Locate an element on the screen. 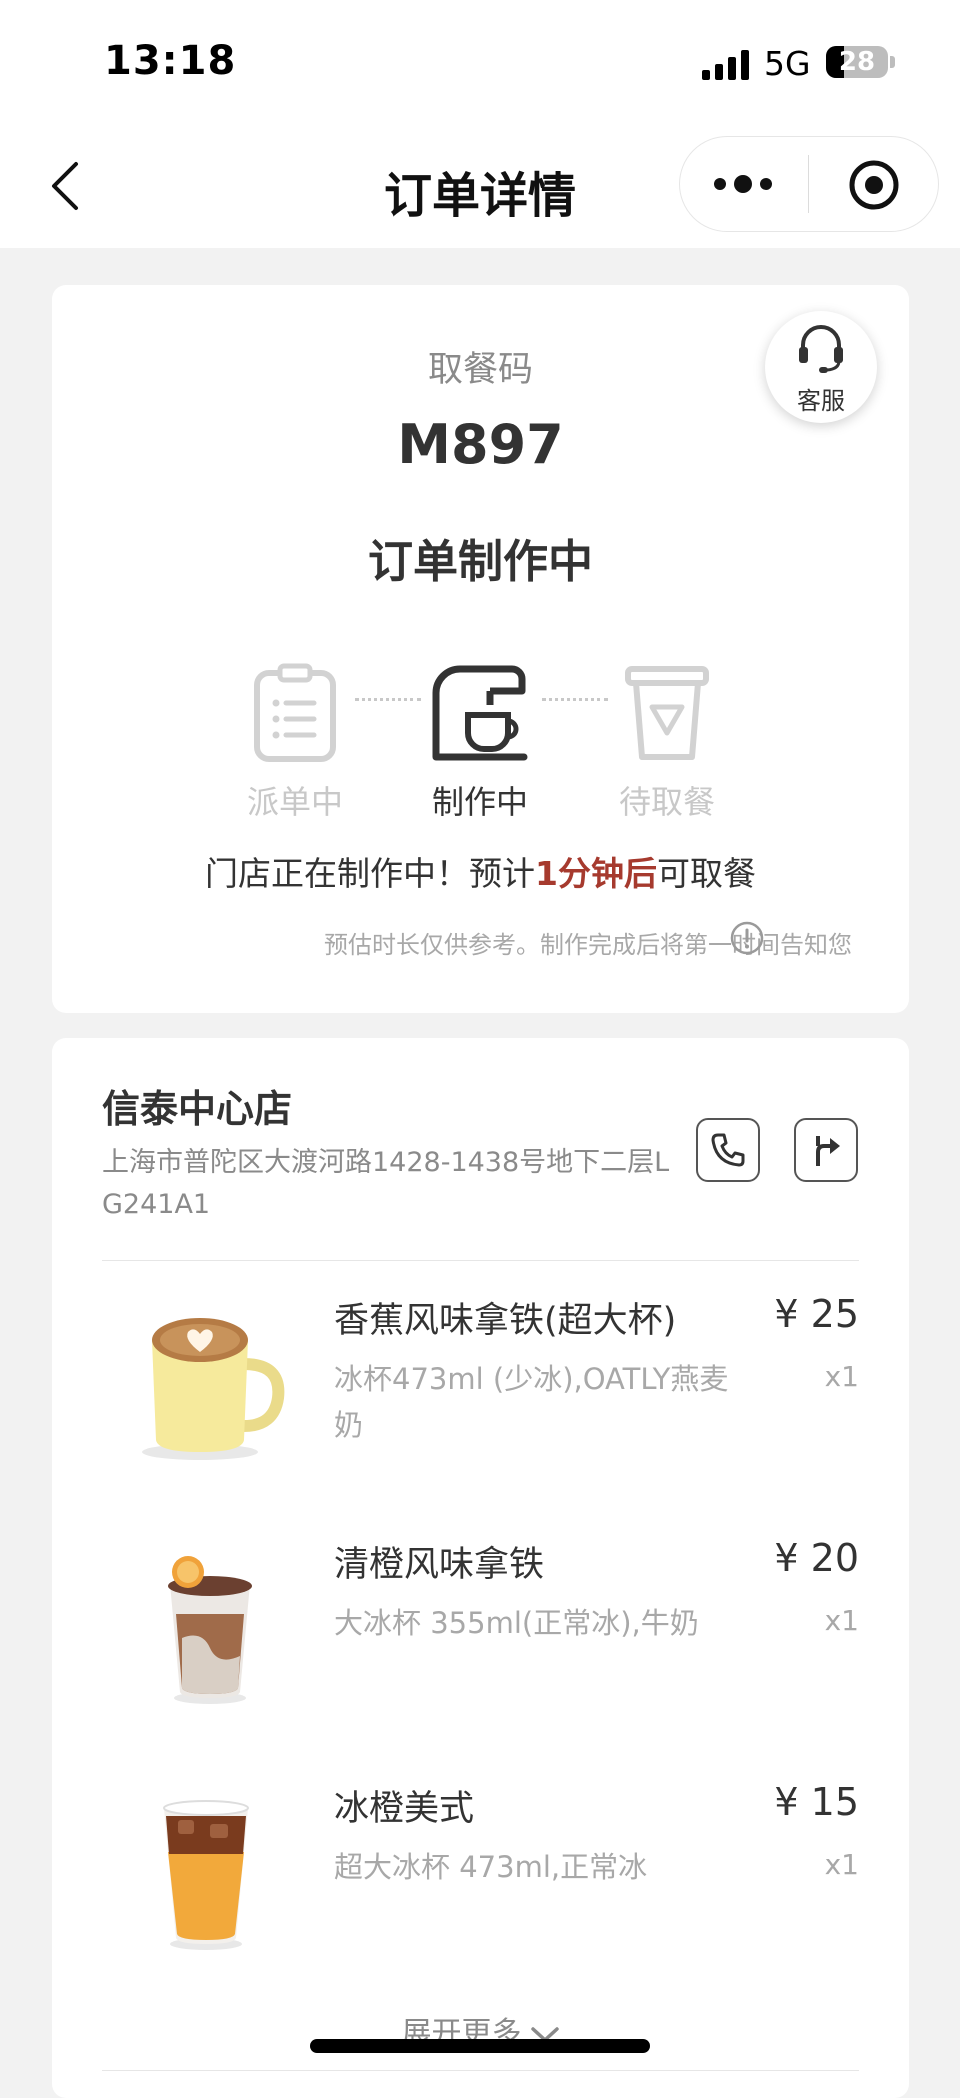  navigate-store-button is located at coordinates (826, 1150).